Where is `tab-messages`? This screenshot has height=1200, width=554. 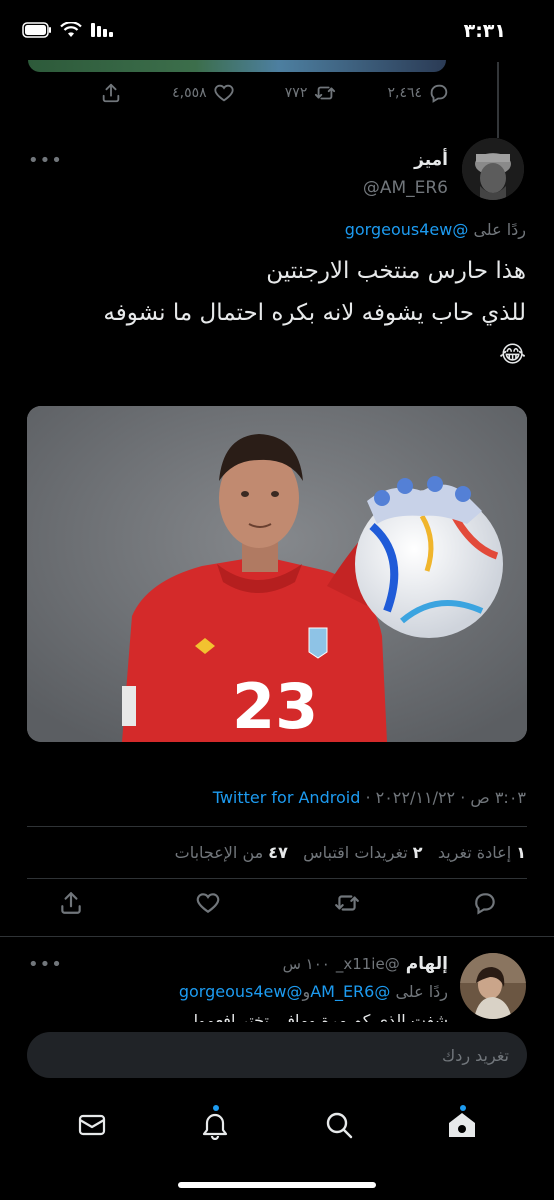
tab-messages is located at coordinates (92, 1125).